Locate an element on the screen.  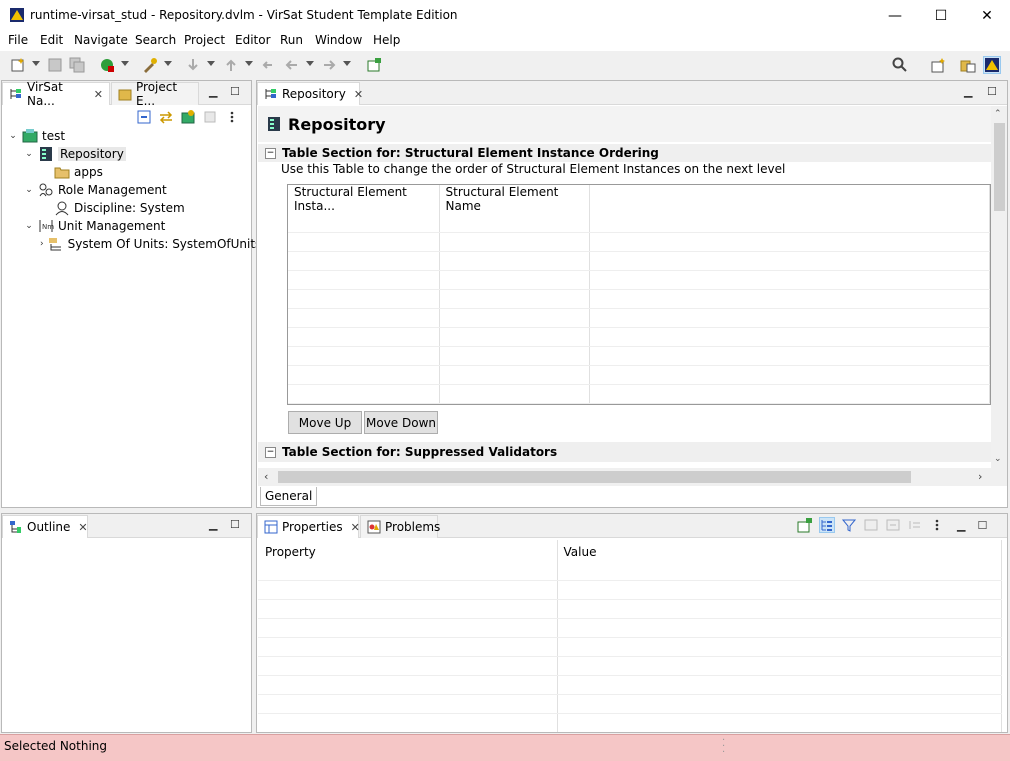
tree-item-discipline: Discipline: System is located at coordinates (128, 208).